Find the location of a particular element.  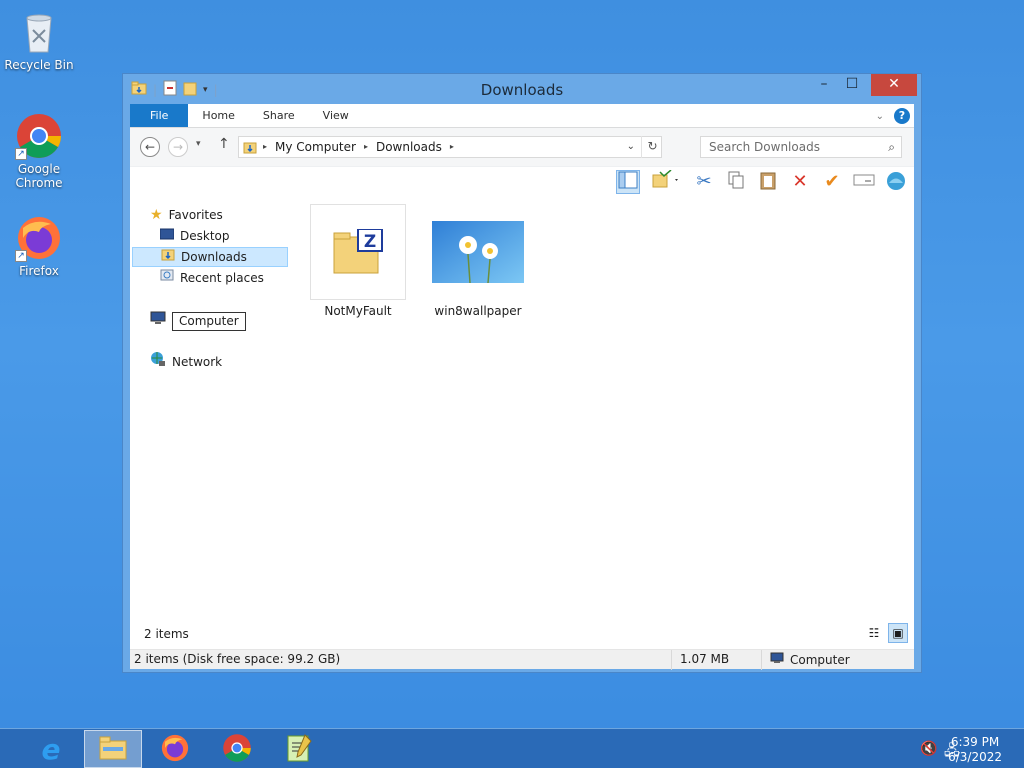

computer-rename-field: Computer is located at coordinates (209, 321).